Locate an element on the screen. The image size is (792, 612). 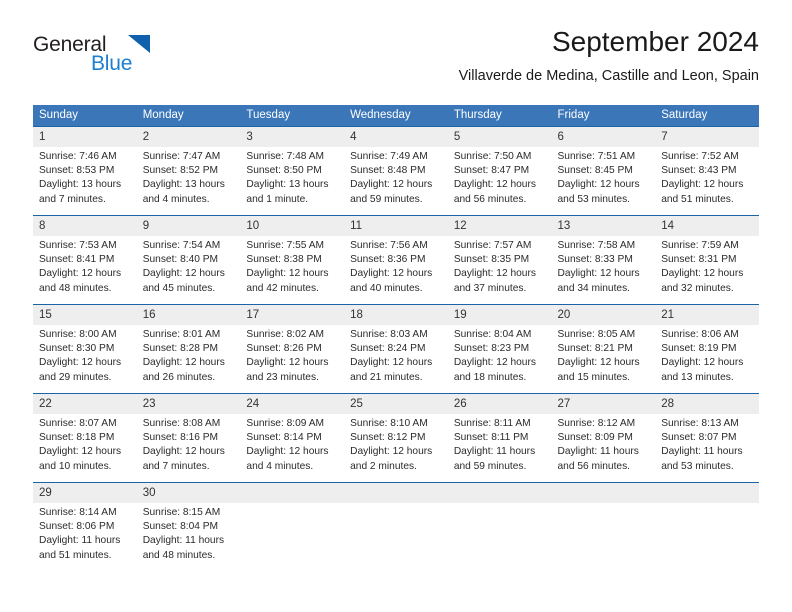
day-daylight2-text: and 26 minutes. is located at coordinates (179, 377).